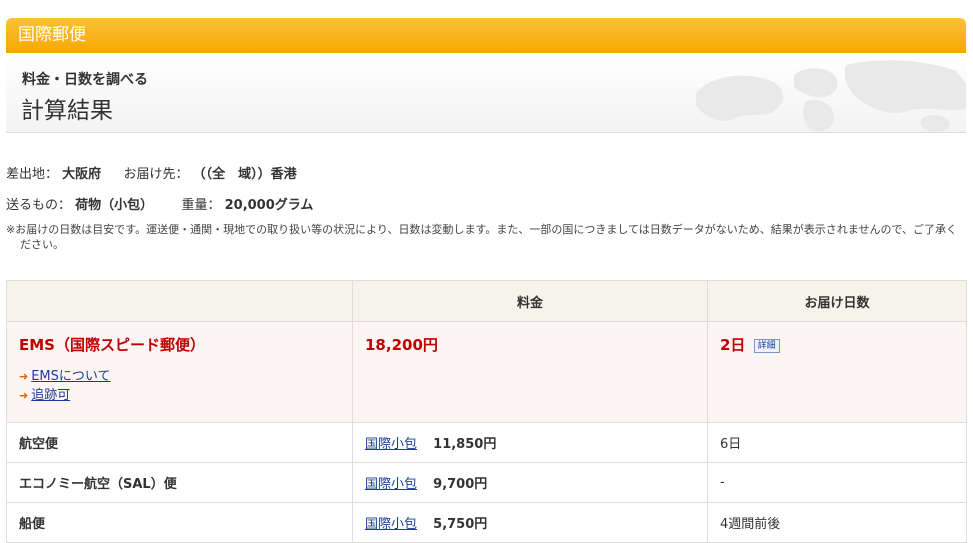 The width and height of the screenshot is (973, 543). I want to click on shipment-item: 送るもの： 荷物（小包） 重量： 20,000グラム, so click(159, 203).